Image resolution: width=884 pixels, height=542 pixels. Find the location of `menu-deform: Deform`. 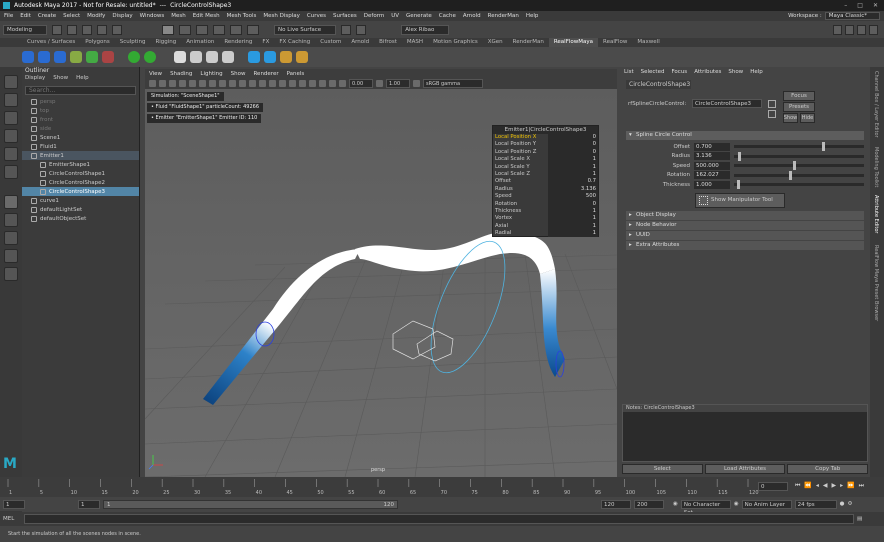

menu-deform: Deform is located at coordinates (374, 16).